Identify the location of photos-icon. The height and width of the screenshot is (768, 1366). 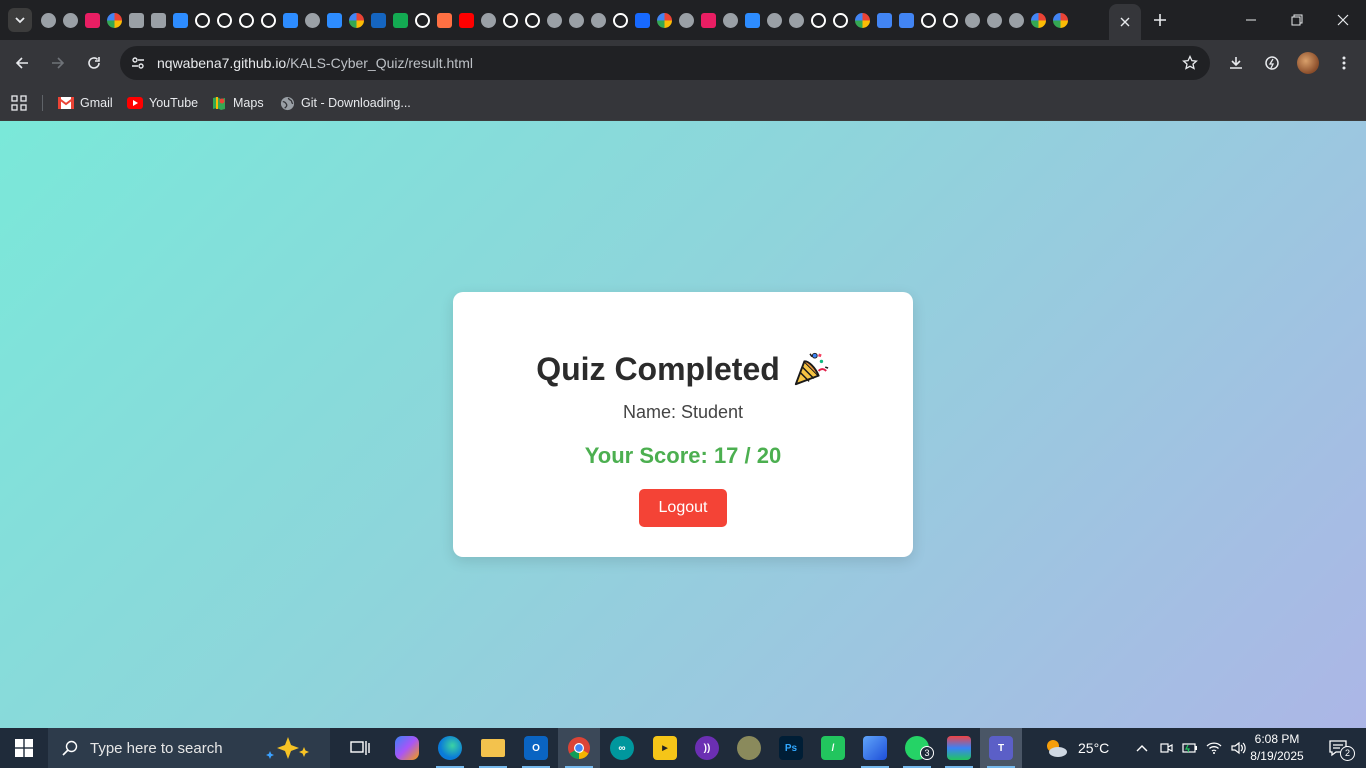
(875, 748).